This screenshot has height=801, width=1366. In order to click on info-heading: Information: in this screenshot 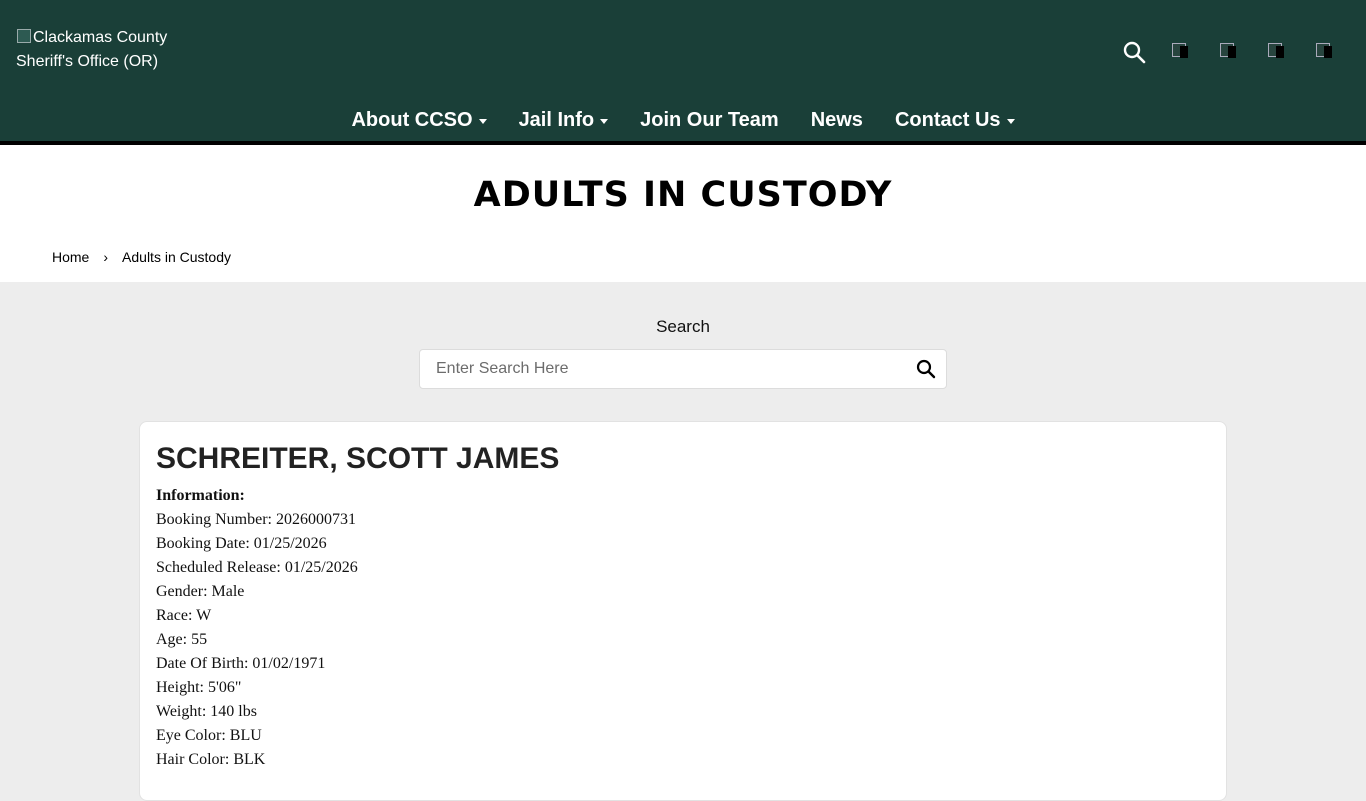, I will do `click(200, 495)`.